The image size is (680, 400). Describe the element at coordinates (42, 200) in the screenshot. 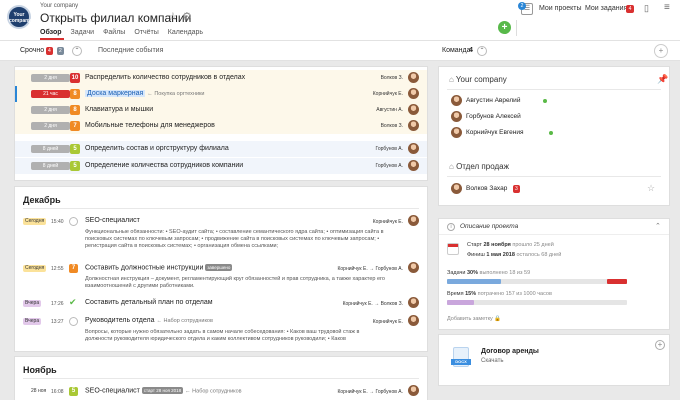

I see `month-title: Декабрь` at that location.